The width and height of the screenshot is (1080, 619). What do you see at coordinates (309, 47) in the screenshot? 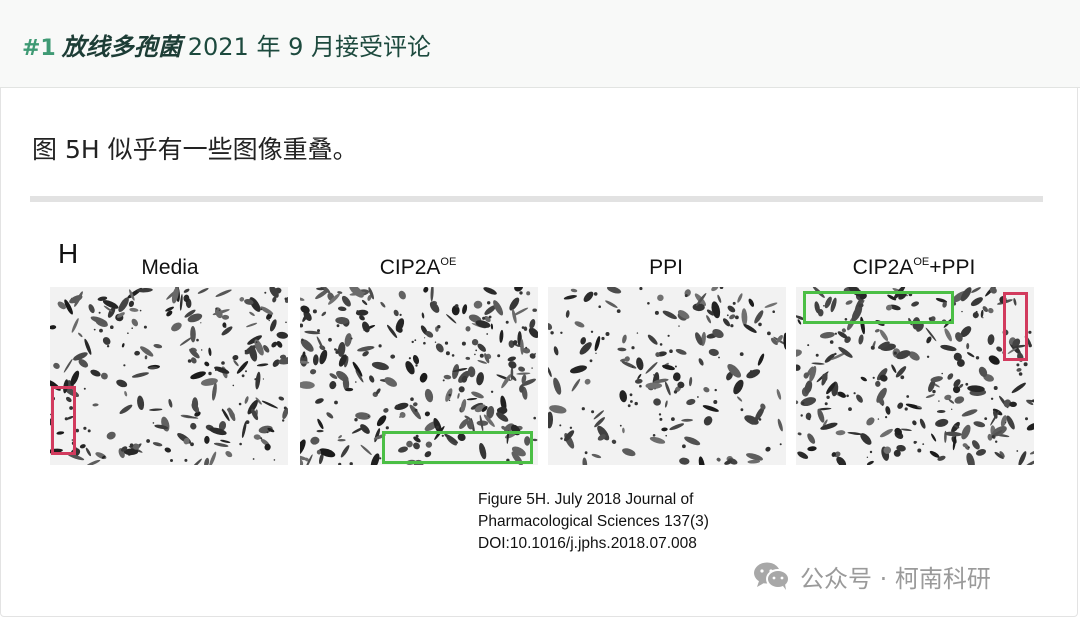
I see `review-date: 2021 年 9 月接受评论` at bounding box center [309, 47].